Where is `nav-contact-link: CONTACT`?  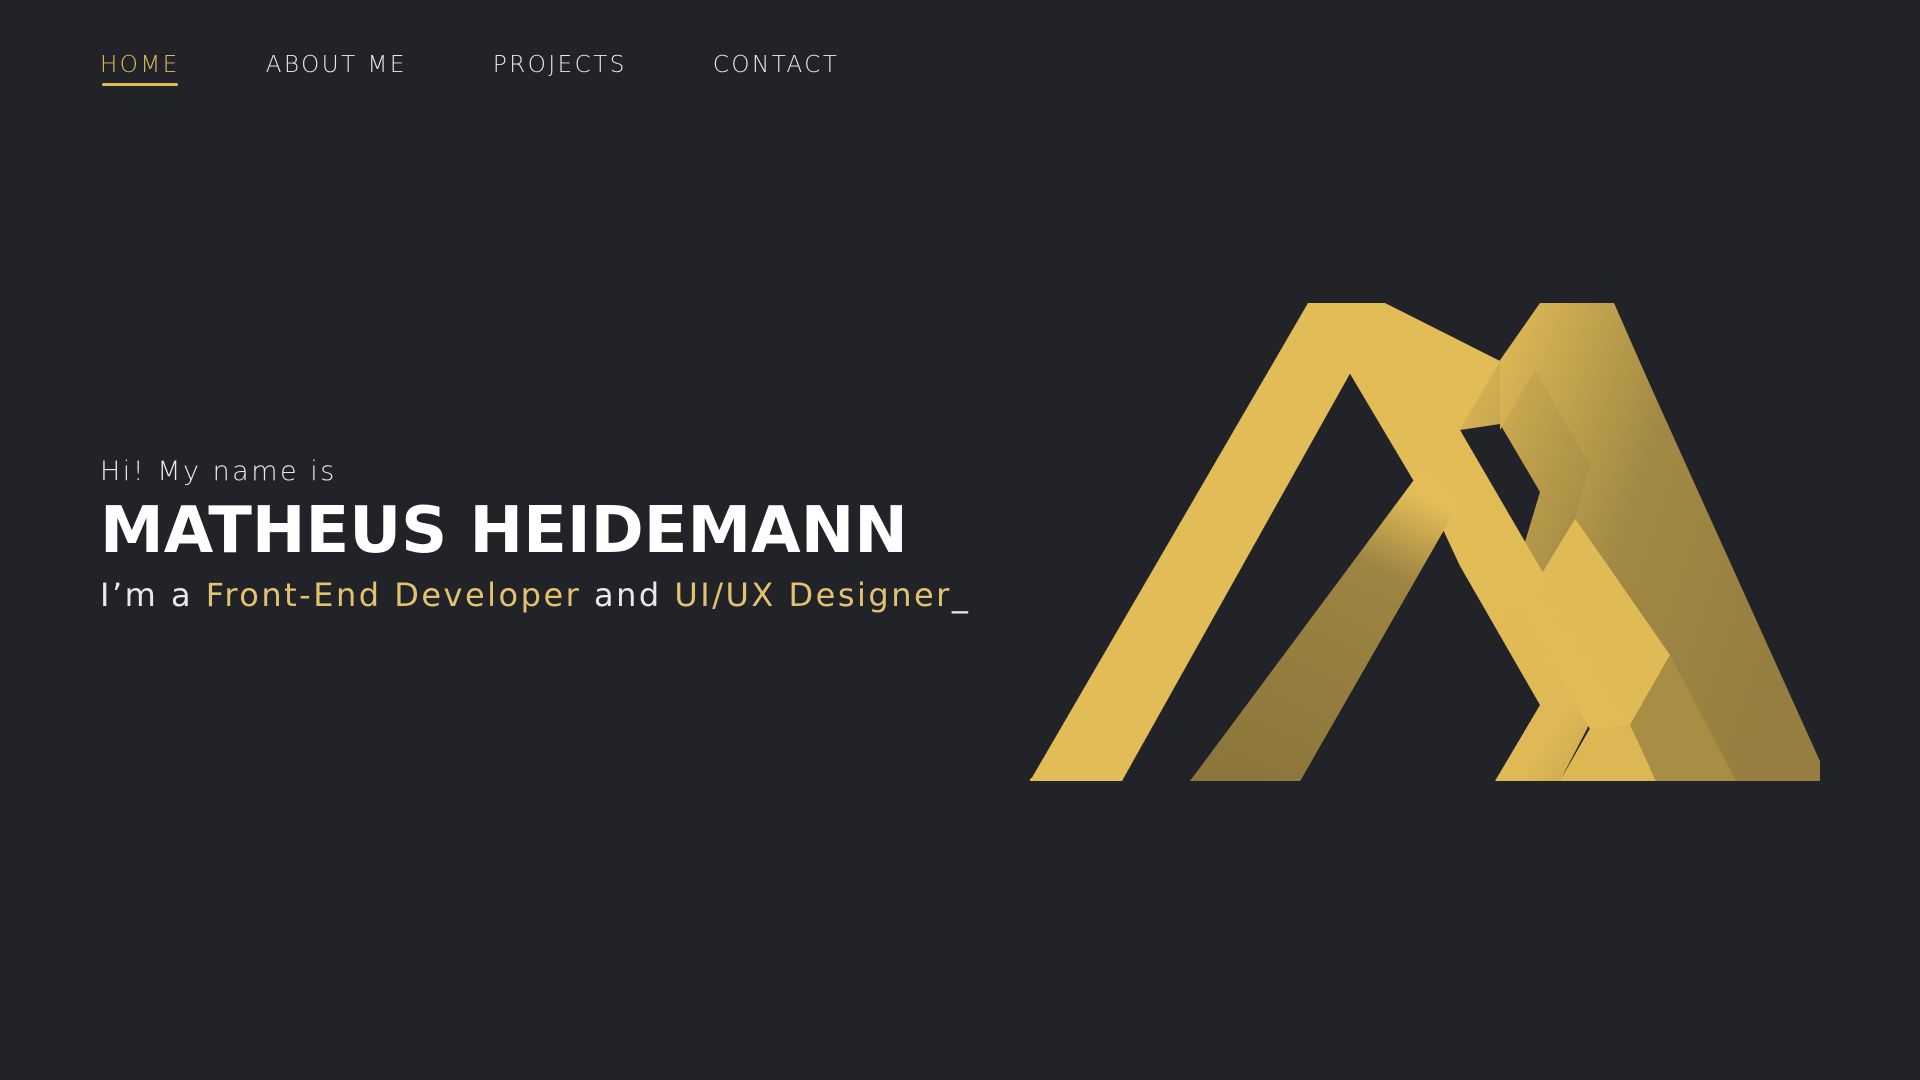
nav-contact-link: CONTACT is located at coordinates (776, 68).